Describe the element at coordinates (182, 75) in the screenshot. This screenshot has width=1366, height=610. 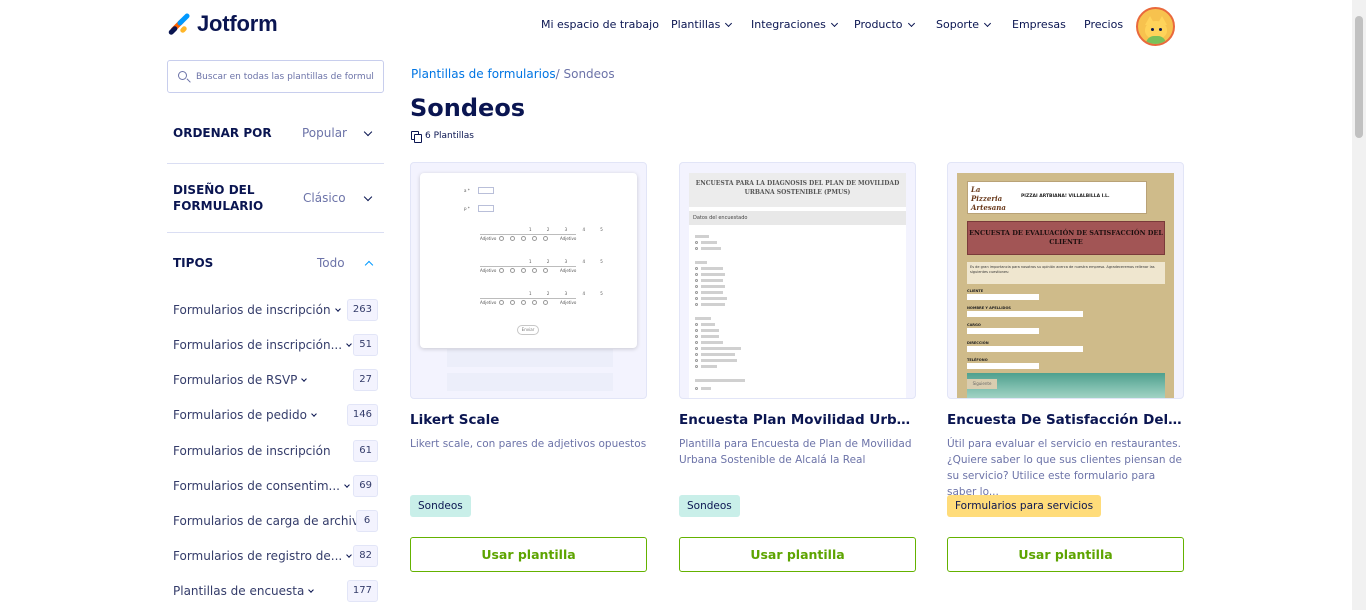
I see `search-icon` at that location.